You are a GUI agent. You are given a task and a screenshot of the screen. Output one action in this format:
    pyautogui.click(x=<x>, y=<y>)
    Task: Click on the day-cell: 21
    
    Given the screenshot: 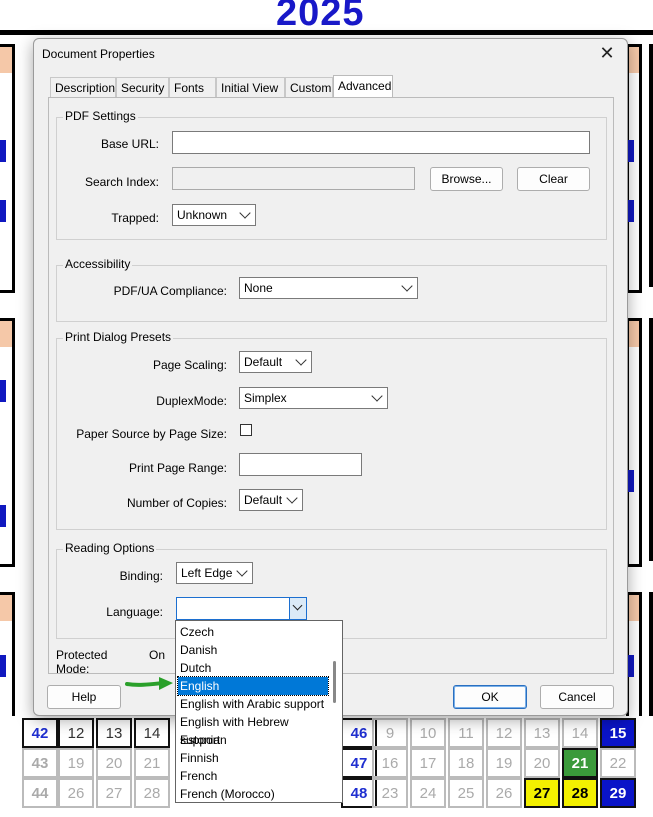 What is the action you would take?
    pyautogui.click(x=152, y=763)
    